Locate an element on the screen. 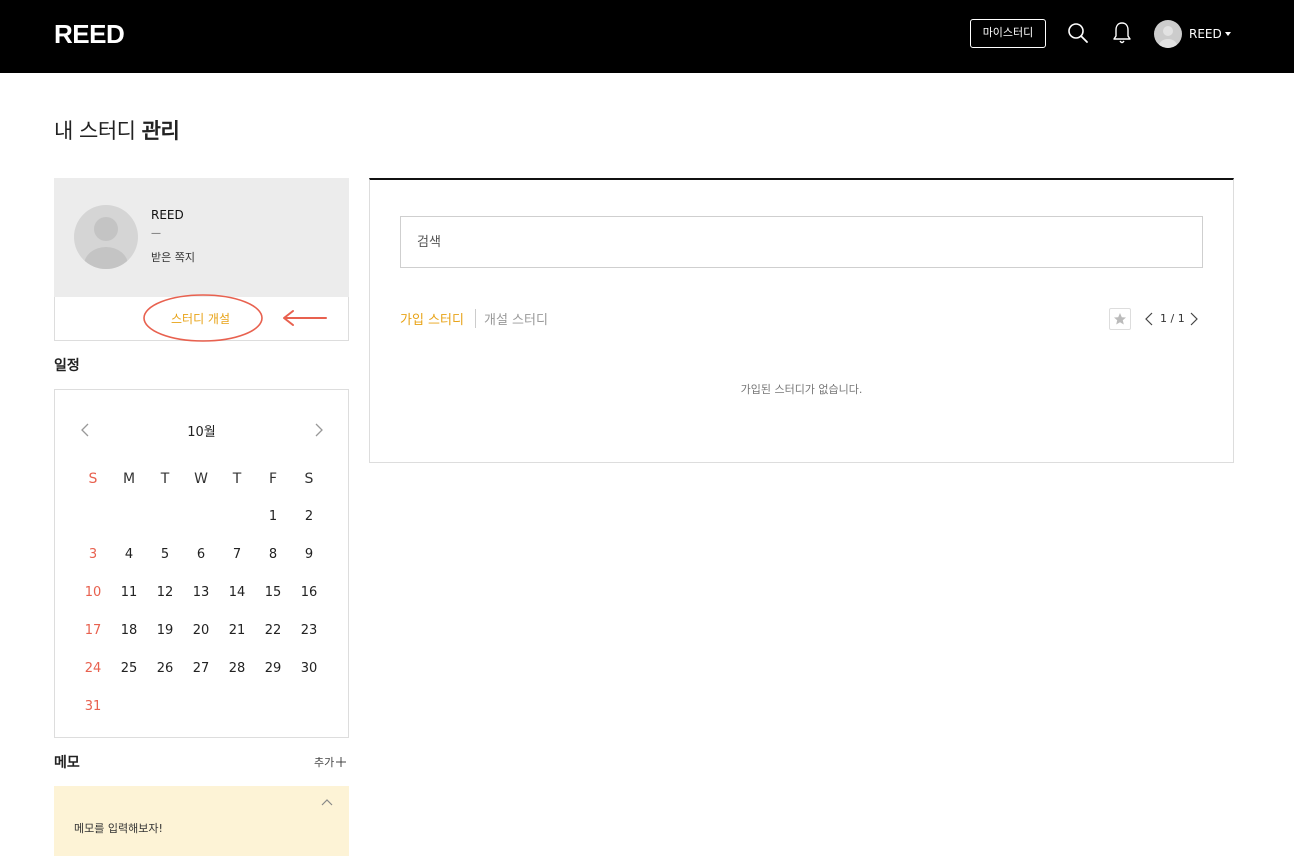  user-avatar is located at coordinates (1168, 34).